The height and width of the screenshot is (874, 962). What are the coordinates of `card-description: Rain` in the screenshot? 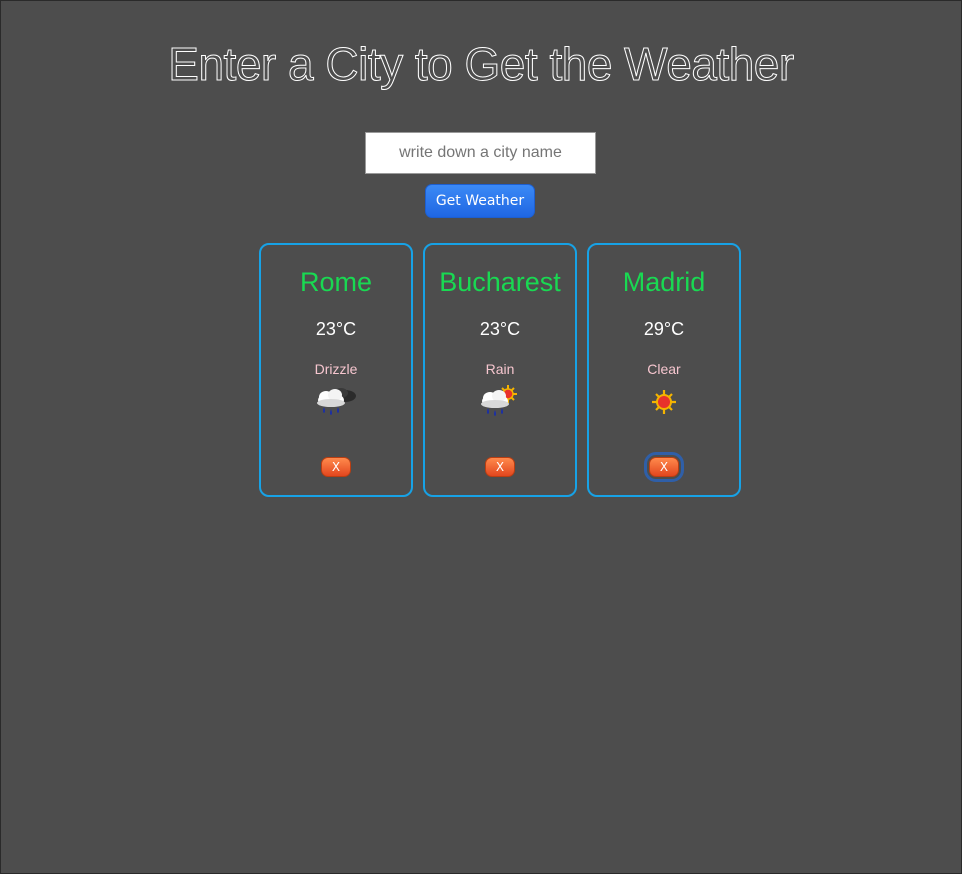 It's located at (500, 369).